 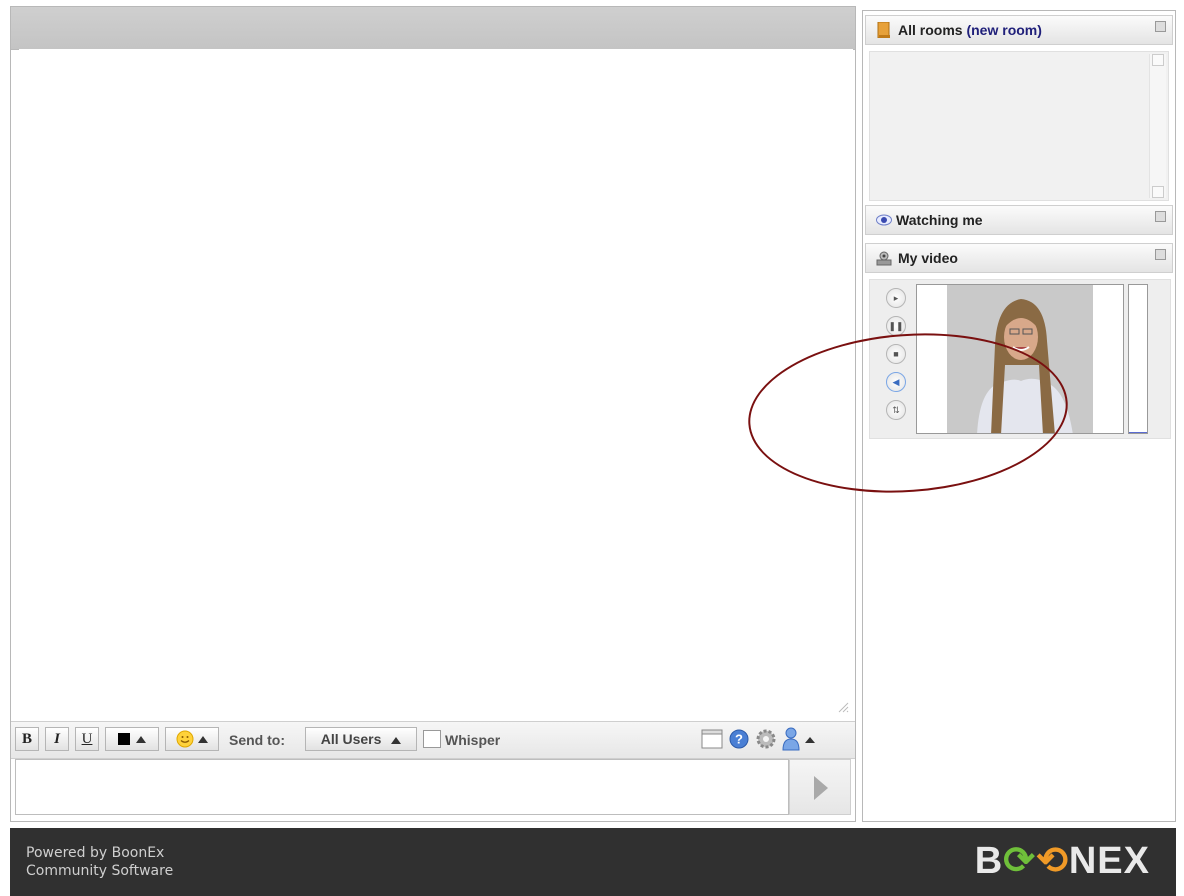 What do you see at coordinates (1035, 359) in the screenshot?
I see `webcam-user-image` at bounding box center [1035, 359].